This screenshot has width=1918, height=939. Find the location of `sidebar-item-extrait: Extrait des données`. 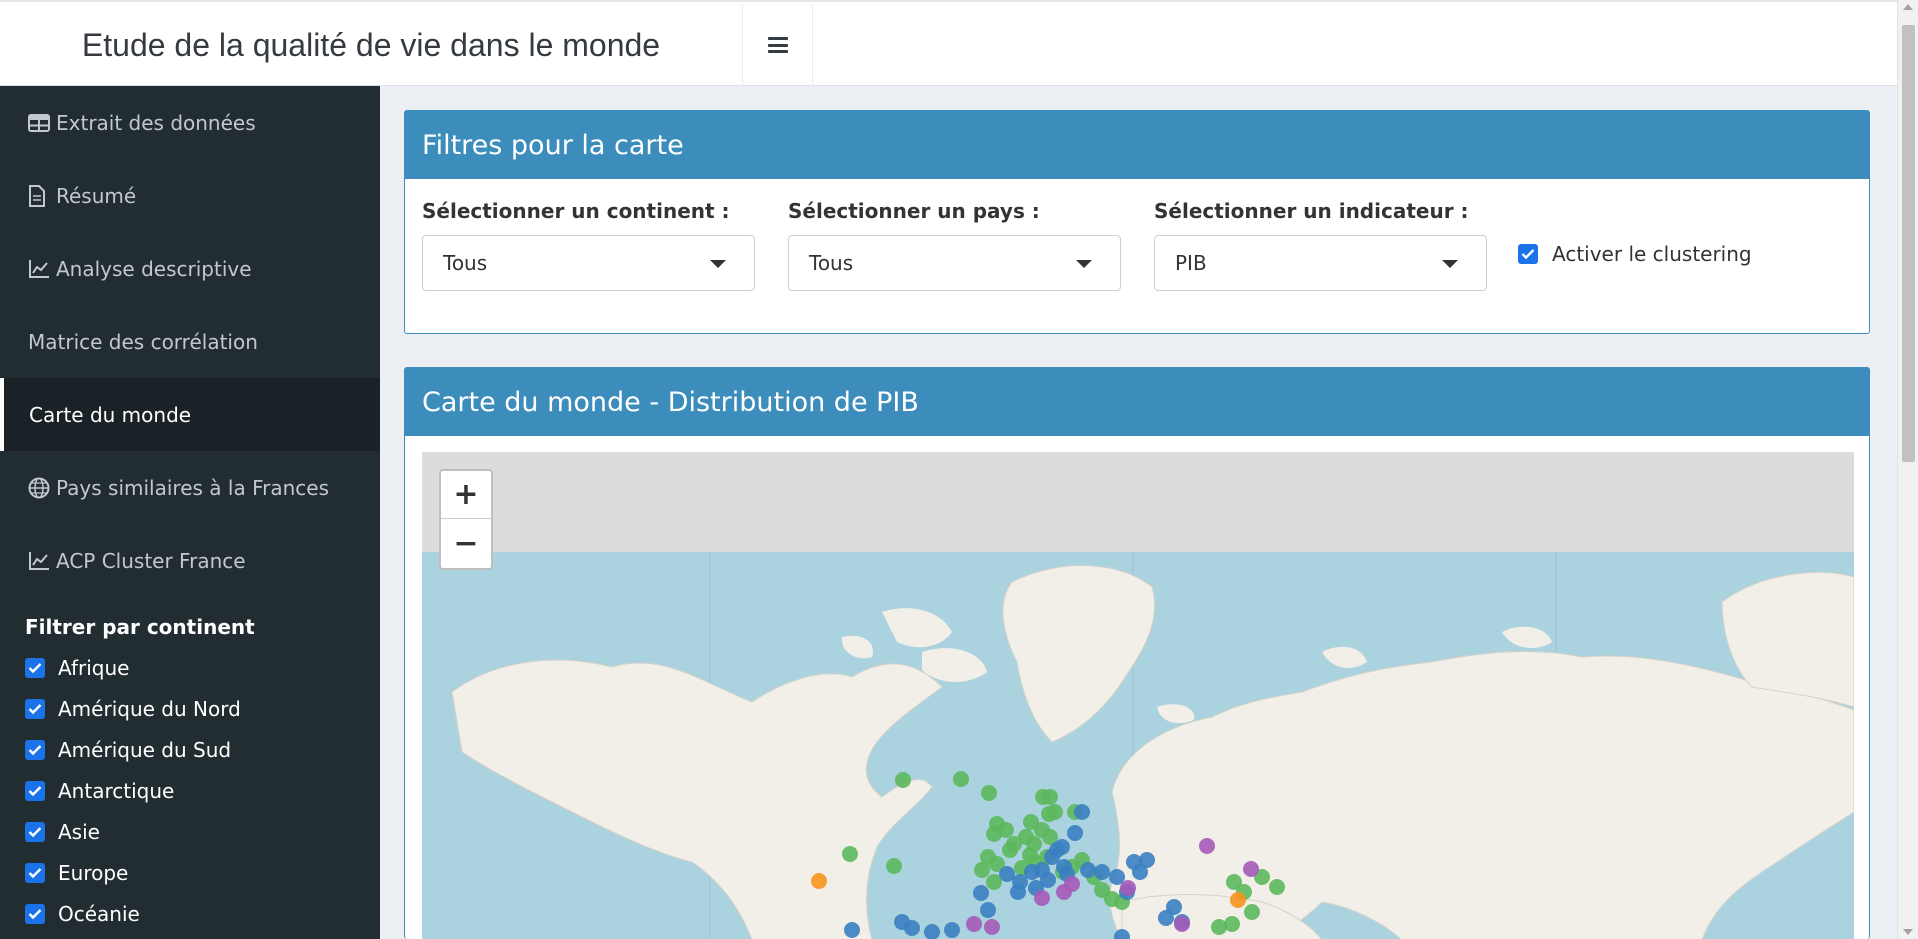

sidebar-item-extrait: Extrait des données is located at coordinates (190, 122).